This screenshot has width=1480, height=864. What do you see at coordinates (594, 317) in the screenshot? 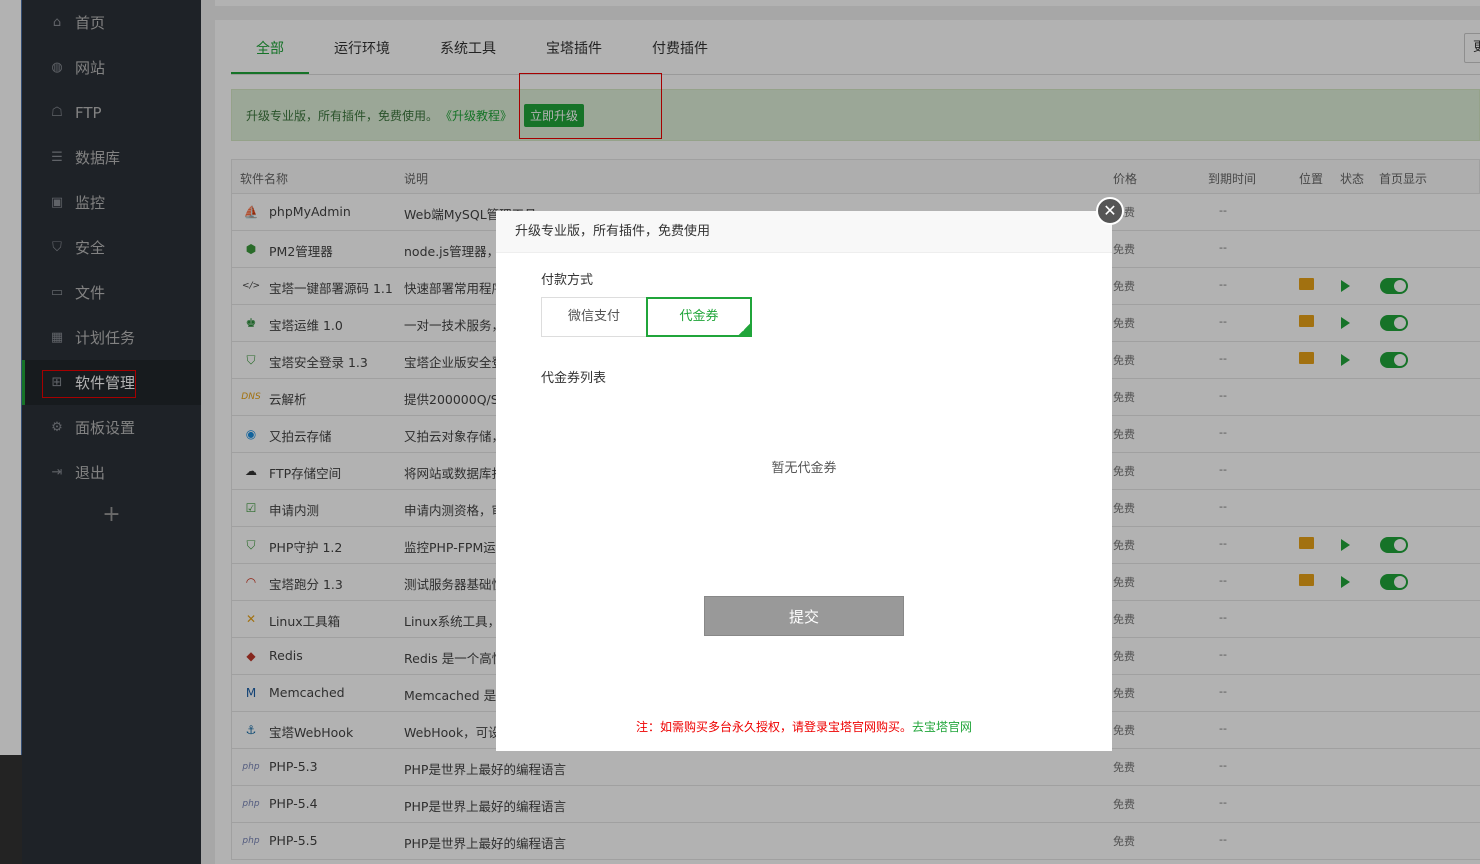
I see `pay-option-wechat: 微信支付` at bounding box center [594, 317].